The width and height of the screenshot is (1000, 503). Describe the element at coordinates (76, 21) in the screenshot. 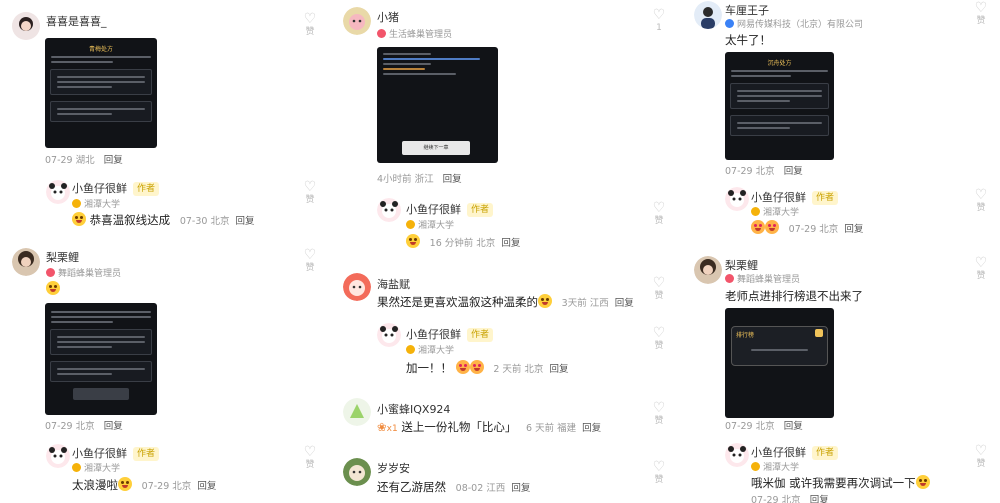

I see `username: 喜喜是喜喜_` at that location.